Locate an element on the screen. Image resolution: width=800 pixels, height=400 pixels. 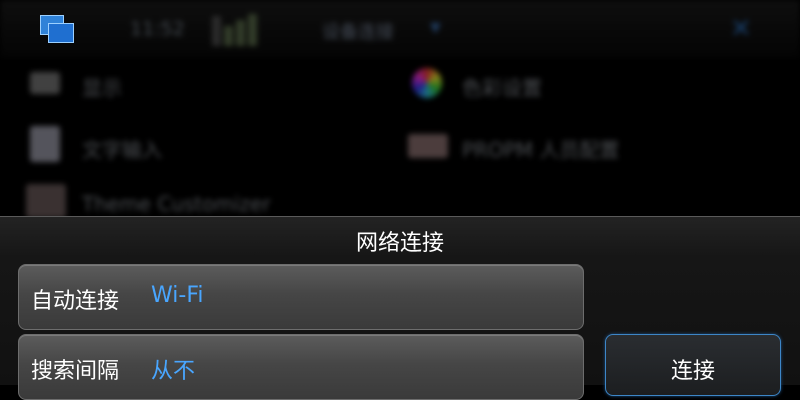
bg-item-display: 显示 is located at coordinates (102, 88).